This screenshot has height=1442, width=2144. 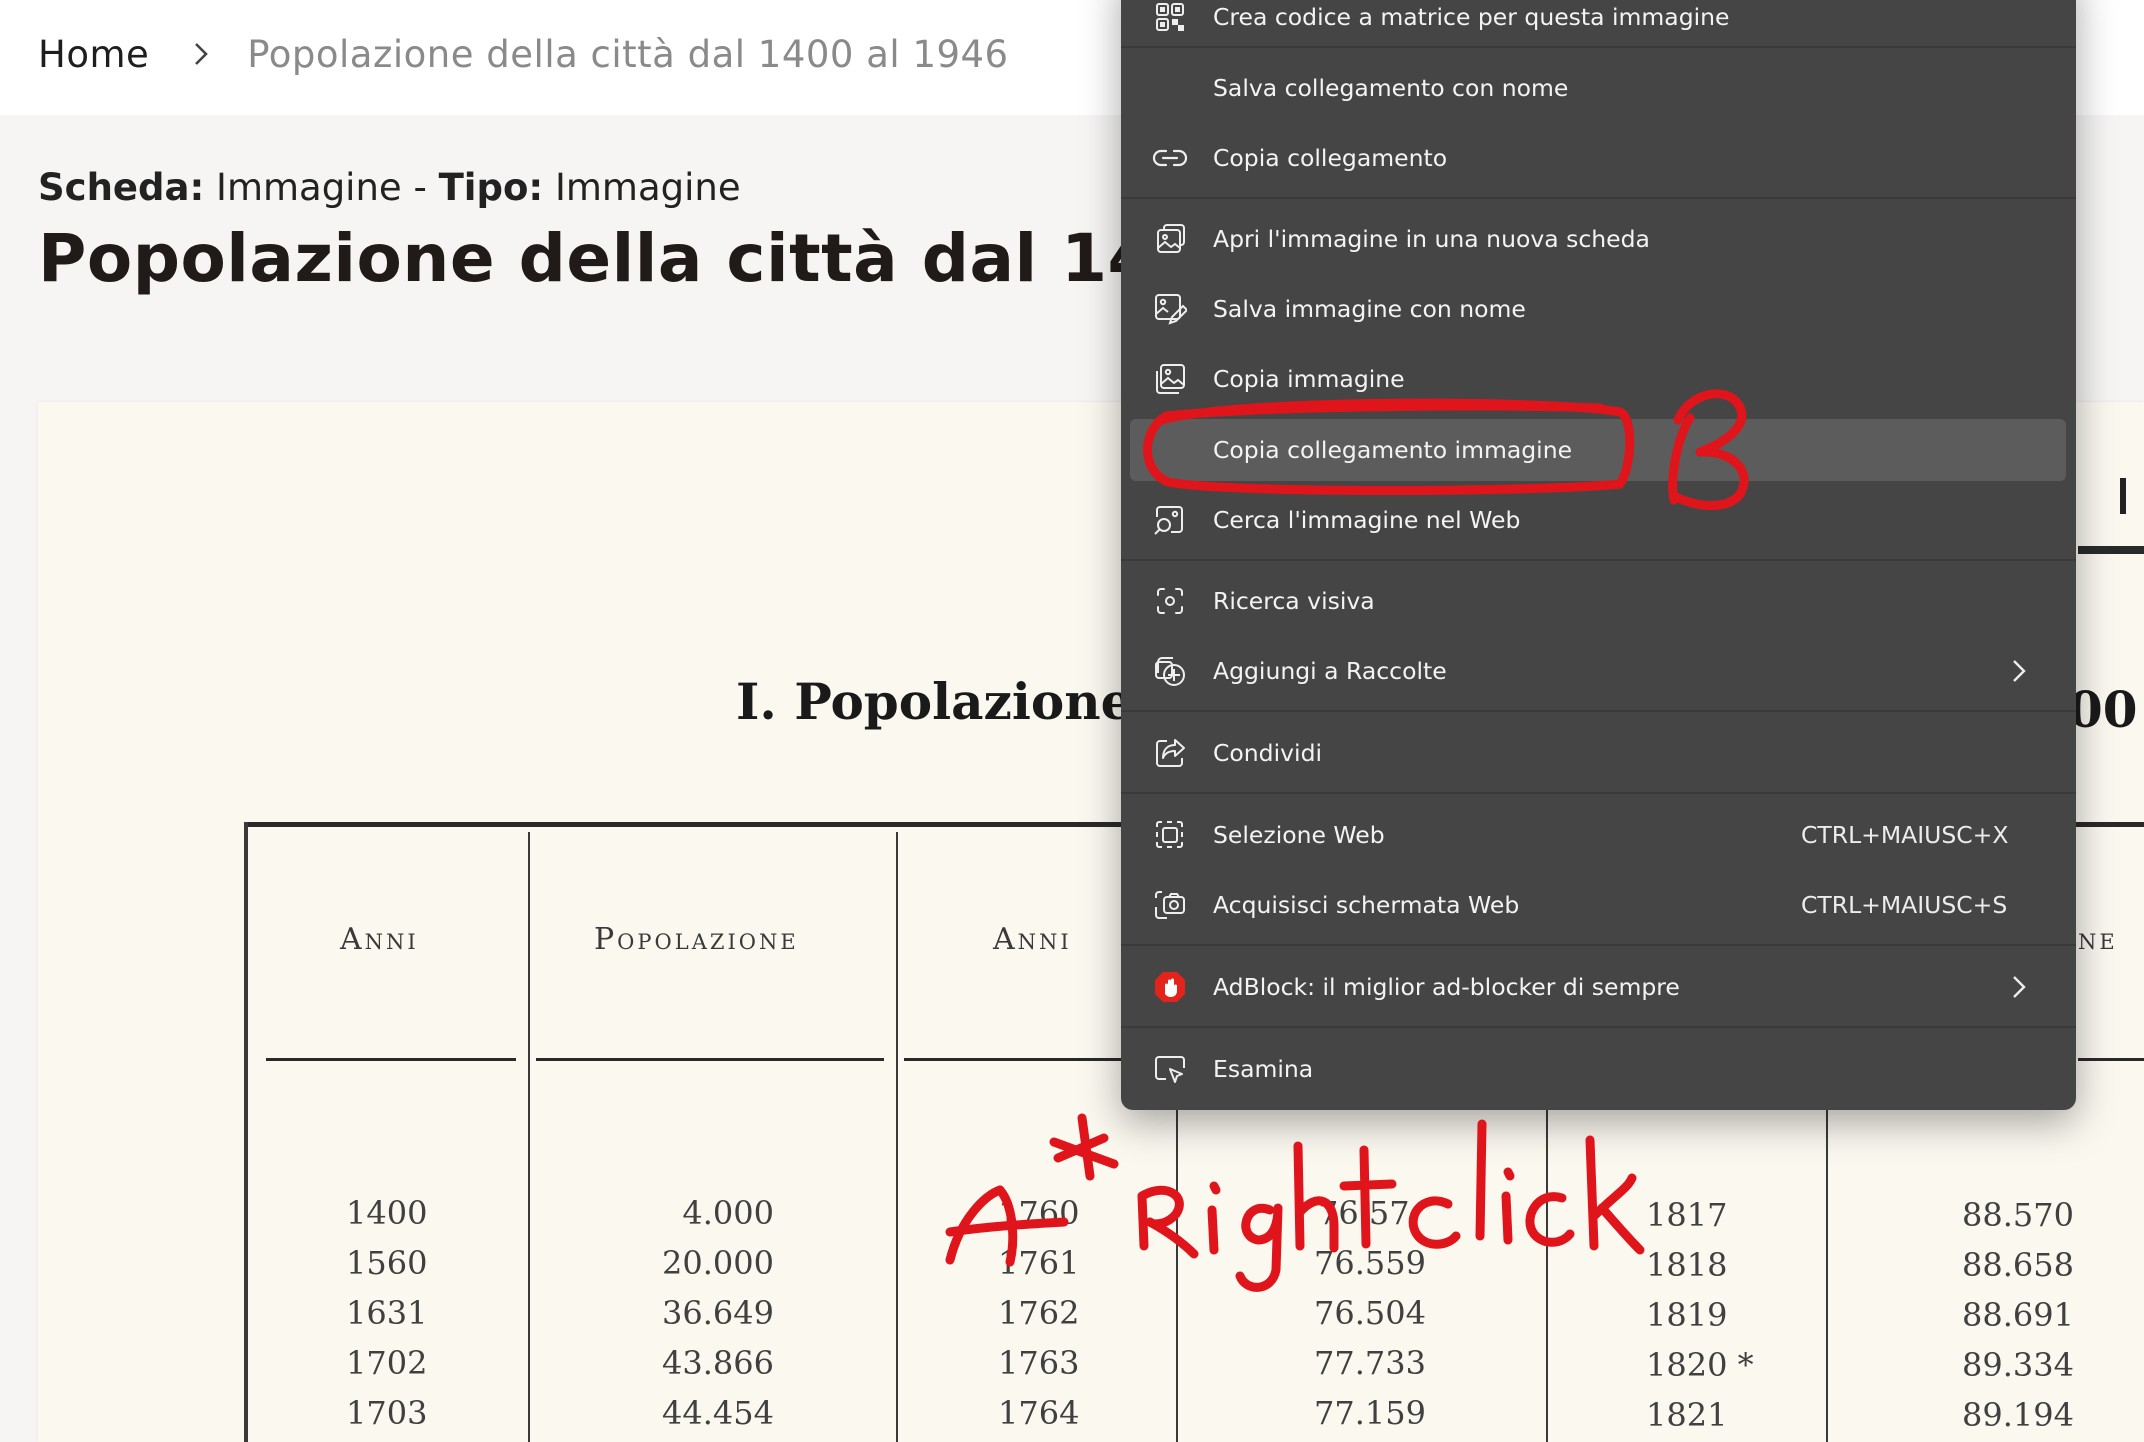 I want to click on menu-item-copy-image-link: Copia collegamento immagine, so click(x=1598, y=450).